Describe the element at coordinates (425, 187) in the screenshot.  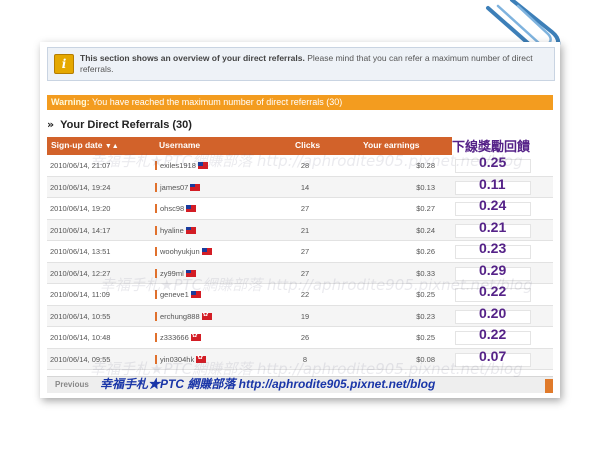
I see `earnings-cell: $0.13` at that location.